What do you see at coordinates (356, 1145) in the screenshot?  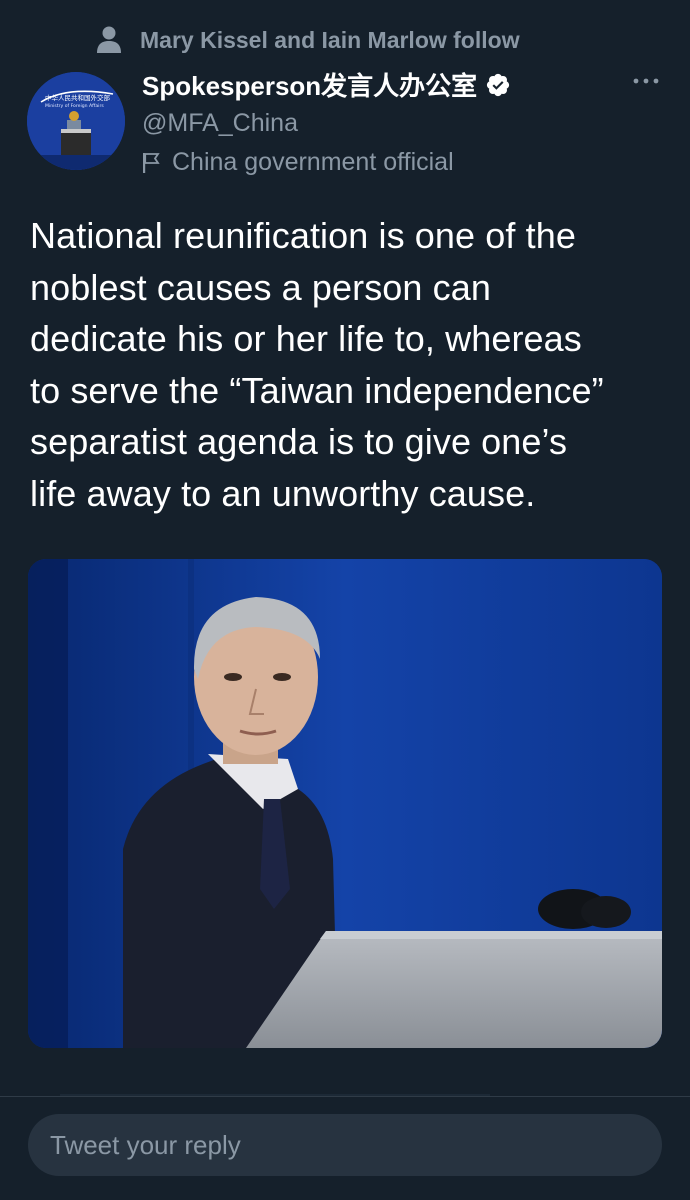 I see `reply-input` at bounding box center [356, 1145].